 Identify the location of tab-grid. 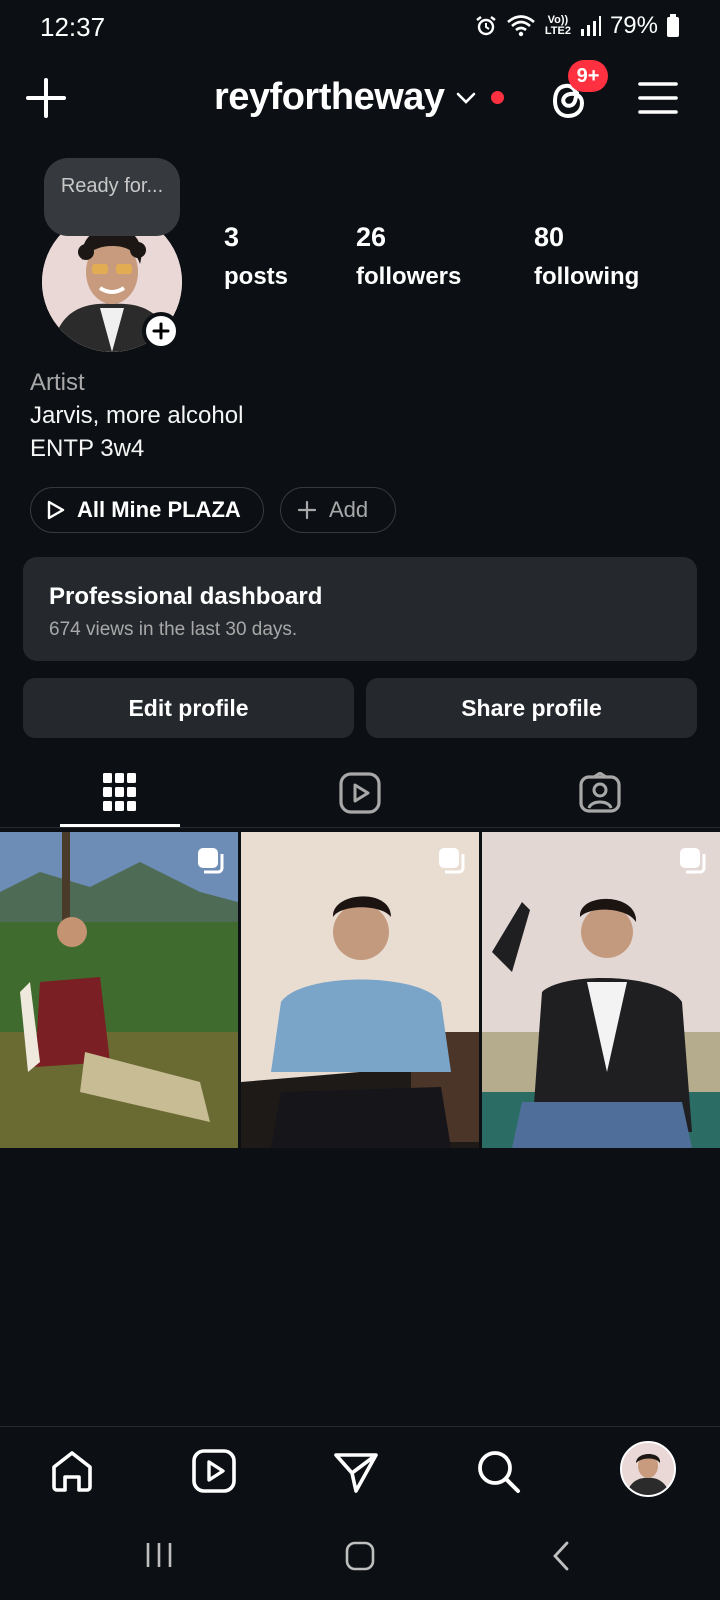
(120, 793).